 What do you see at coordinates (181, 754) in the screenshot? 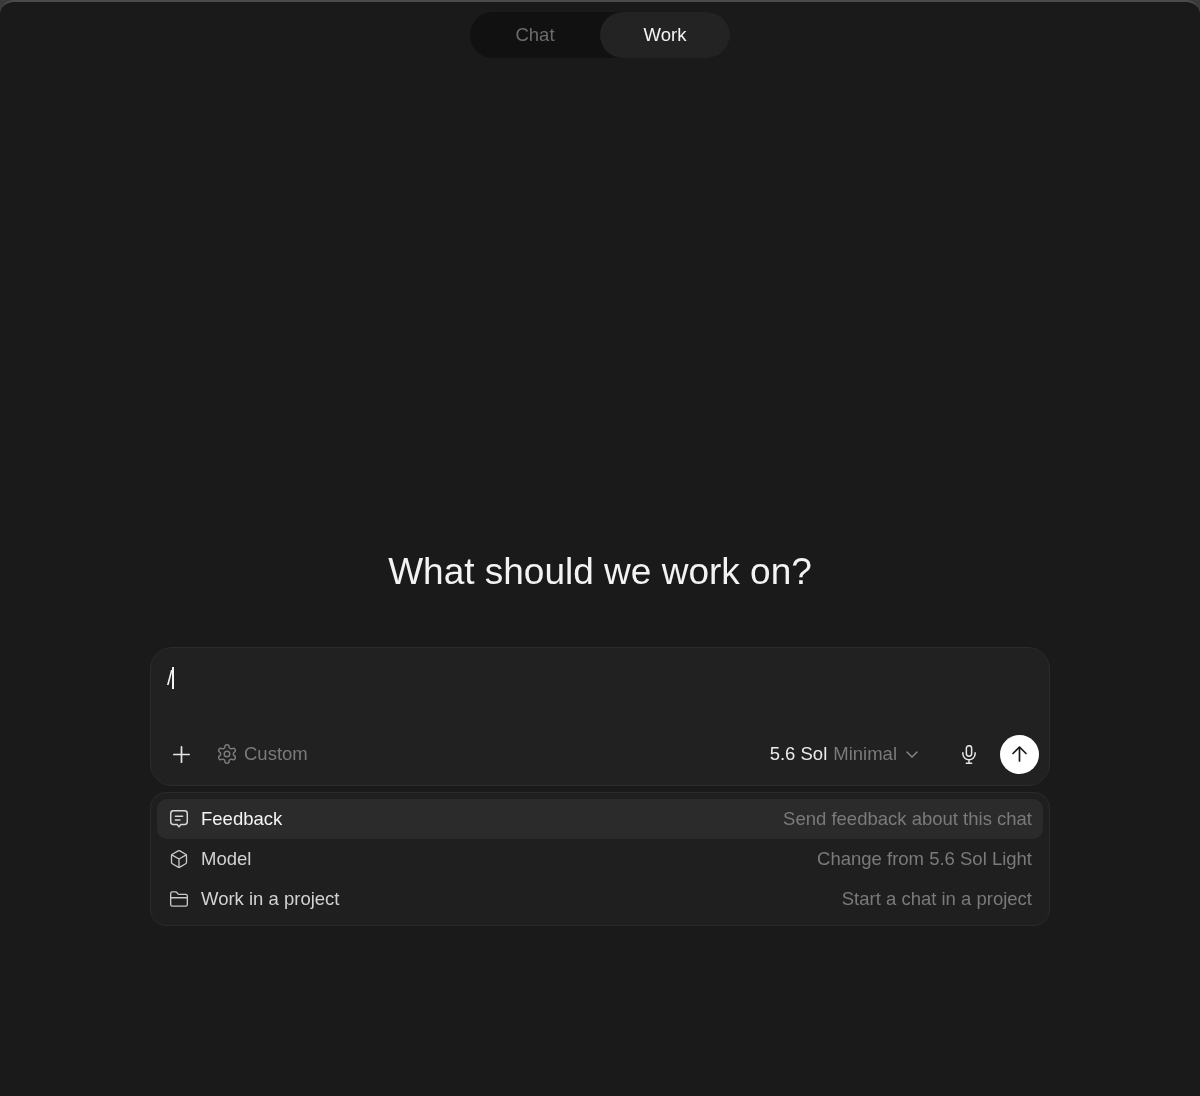
I see `plus-icon` at bounding box center [181, 754].